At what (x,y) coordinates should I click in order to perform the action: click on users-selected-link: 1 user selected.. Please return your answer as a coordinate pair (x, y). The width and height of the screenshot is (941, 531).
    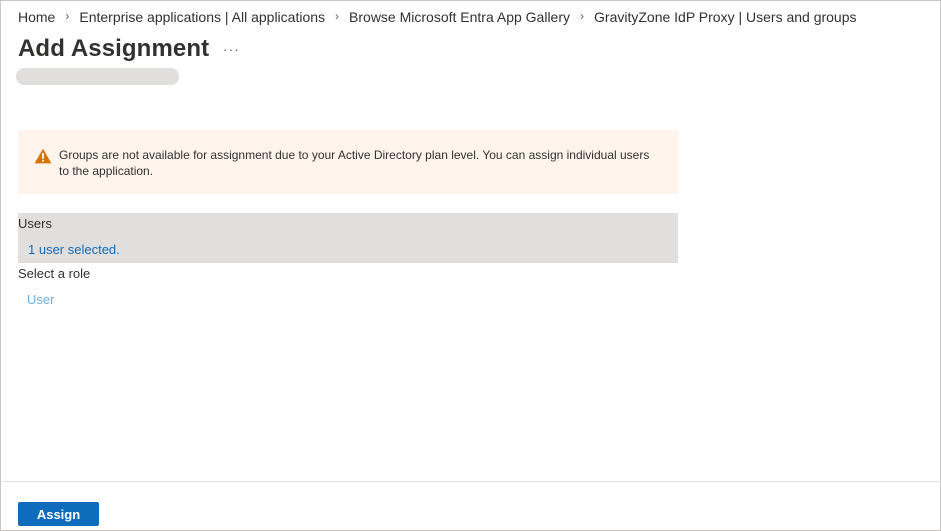
    Looking at the image, I should click on (74, 249).